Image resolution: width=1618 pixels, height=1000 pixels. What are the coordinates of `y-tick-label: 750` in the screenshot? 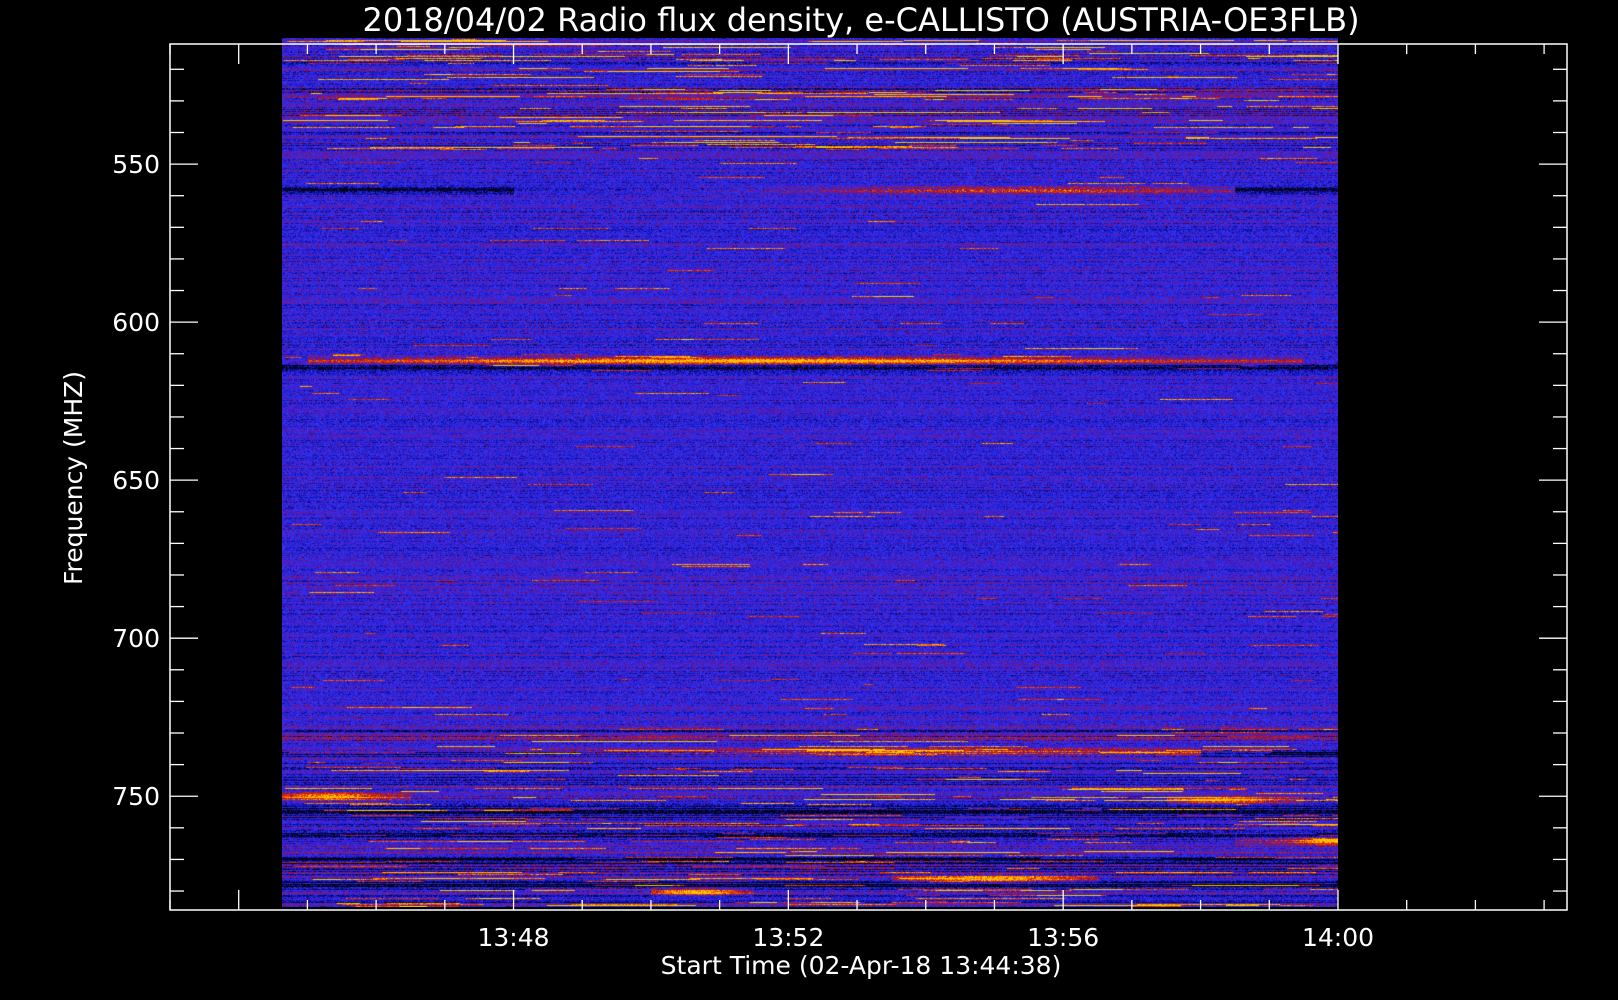 It's located at (136, 796).